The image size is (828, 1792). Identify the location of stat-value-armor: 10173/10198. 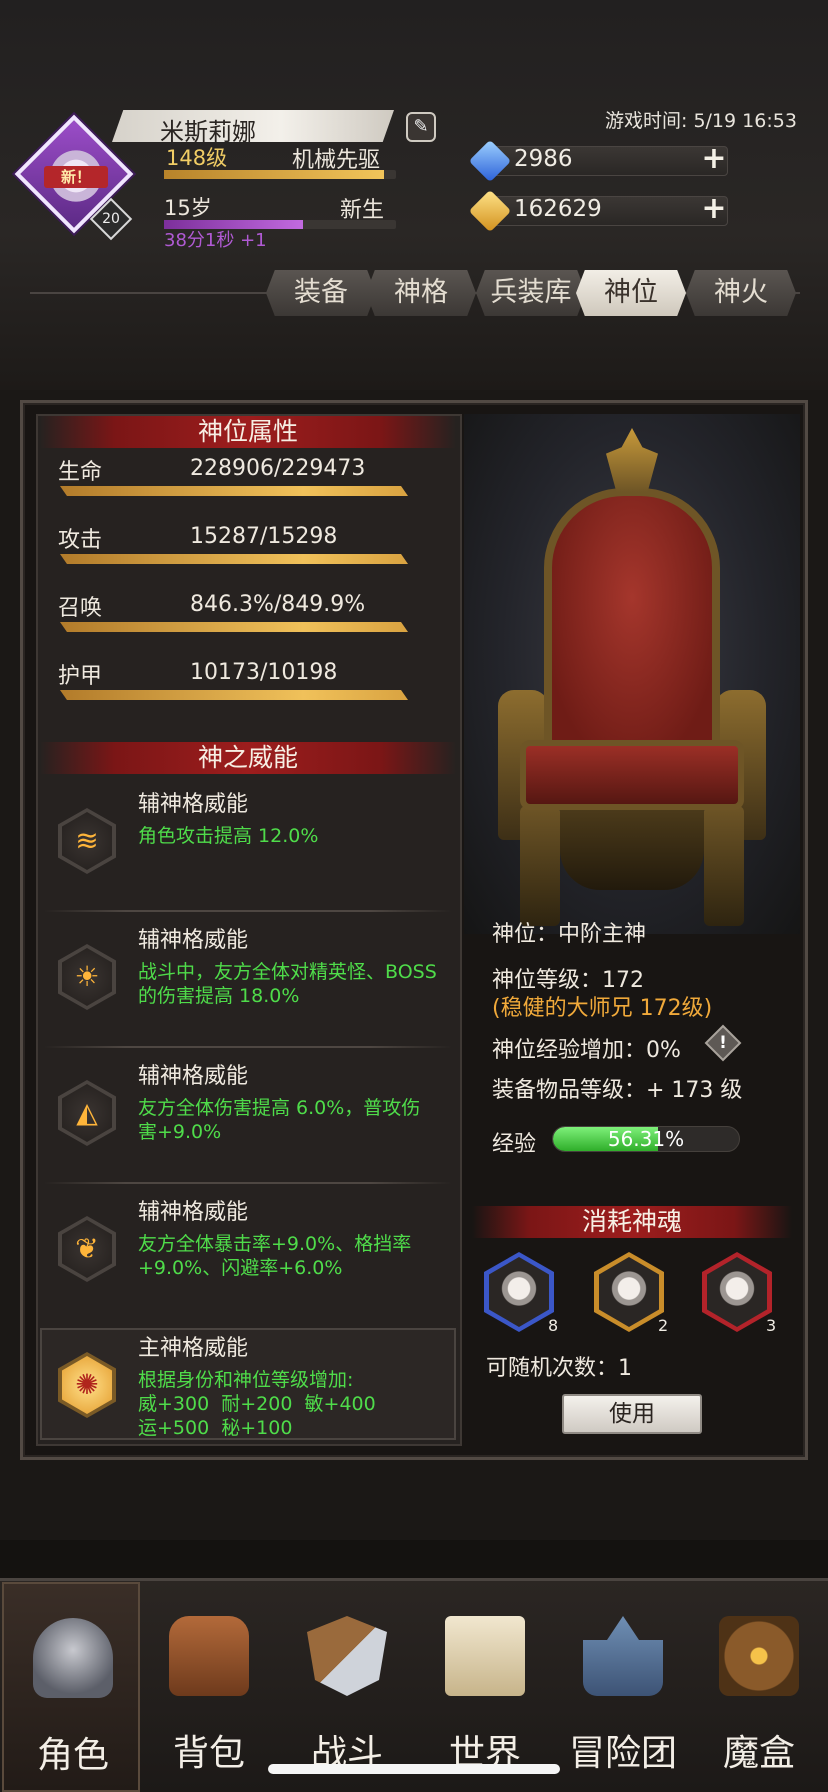
(264, 672).